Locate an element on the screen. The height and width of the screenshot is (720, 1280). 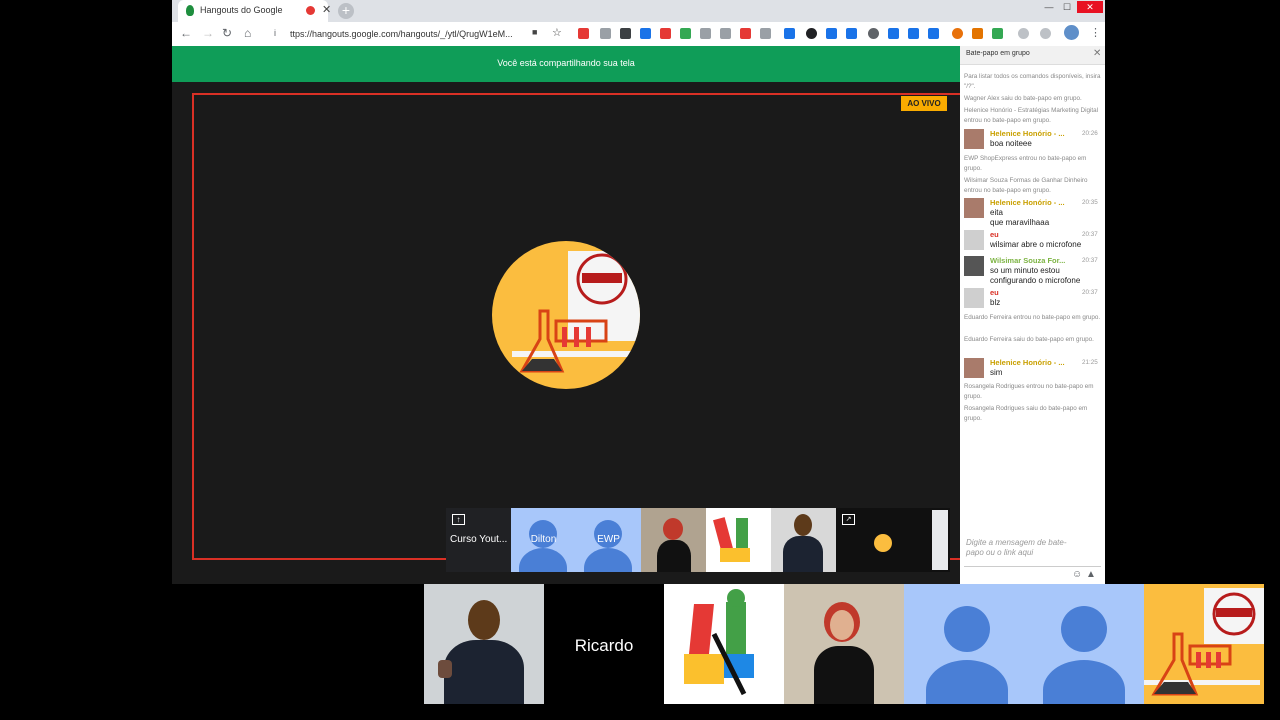
participant-tile-ricardo-video is located at coordinates (484, 644).